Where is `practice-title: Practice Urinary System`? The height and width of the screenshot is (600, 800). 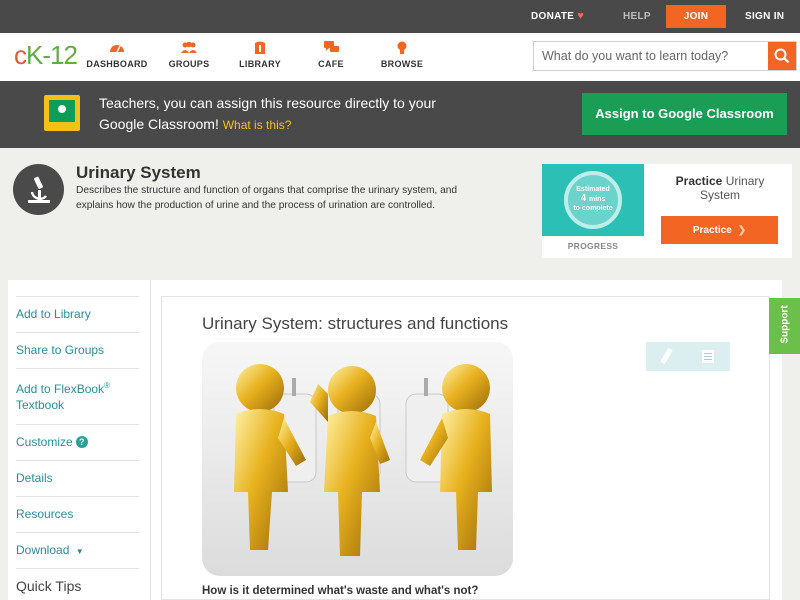 practice-title: Practice Urinary System is located at coordinates (720, 188).